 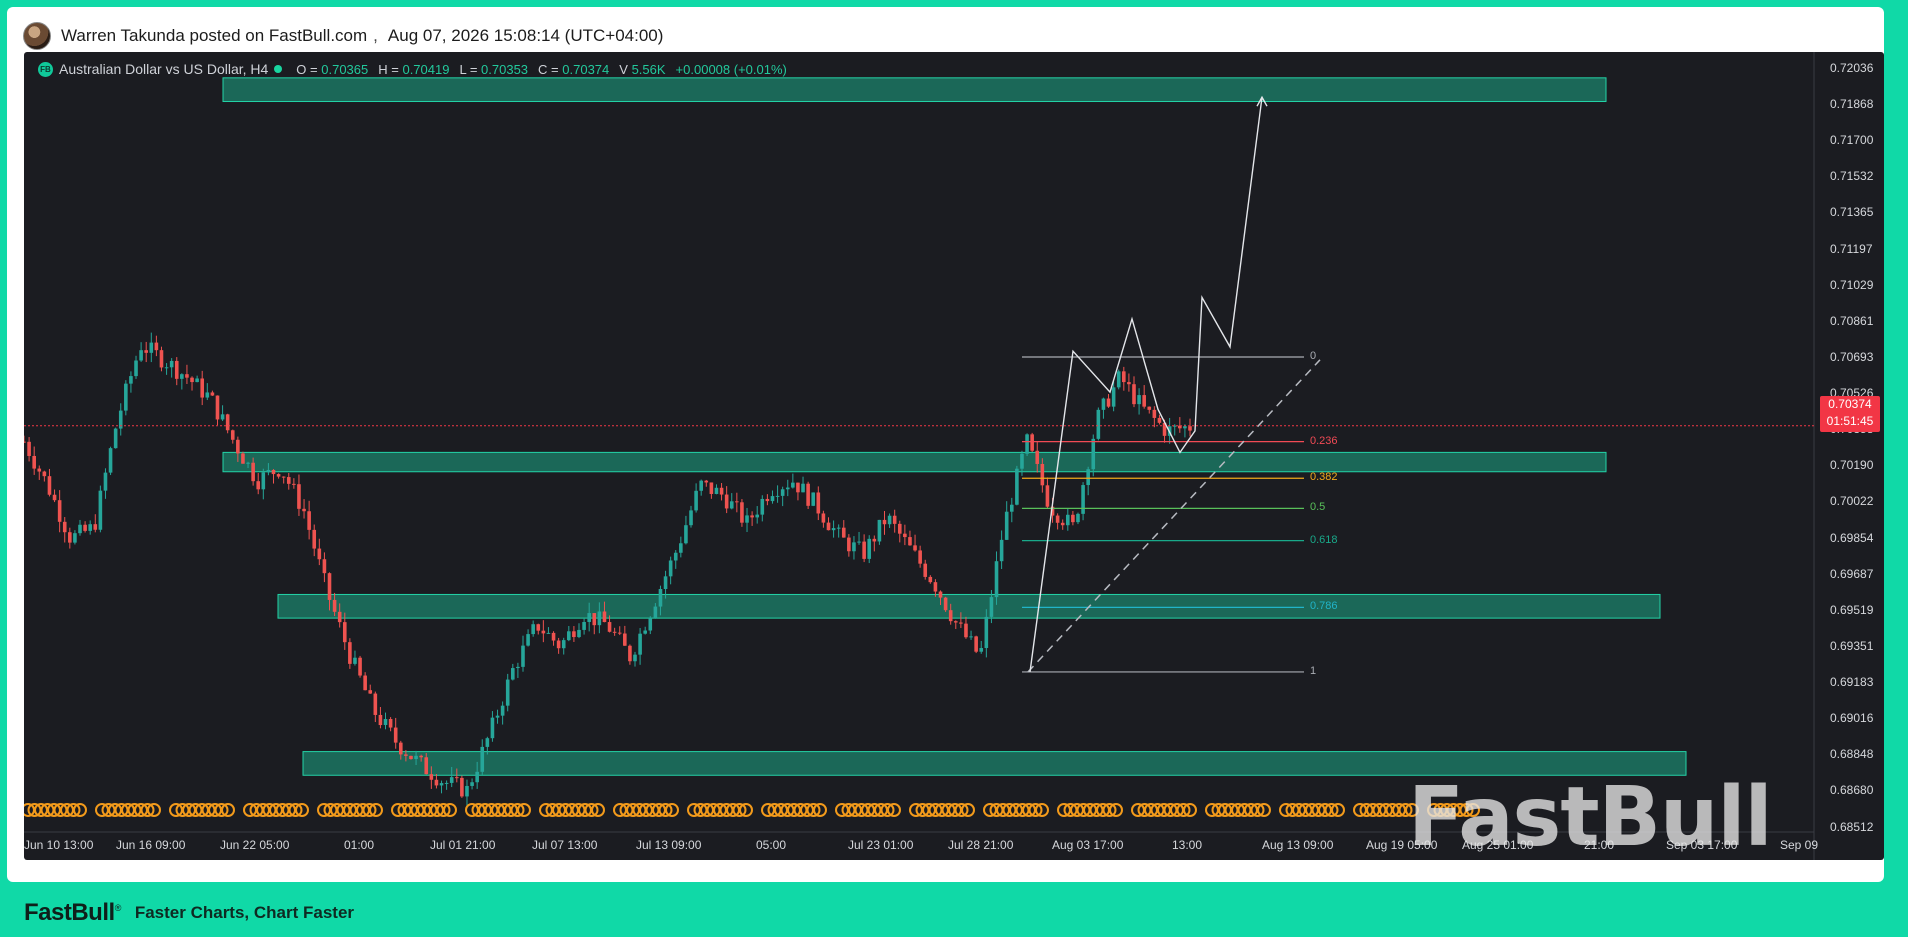 I want to click on price-axis-label: 0.69016, so click(x=1852, y=718).